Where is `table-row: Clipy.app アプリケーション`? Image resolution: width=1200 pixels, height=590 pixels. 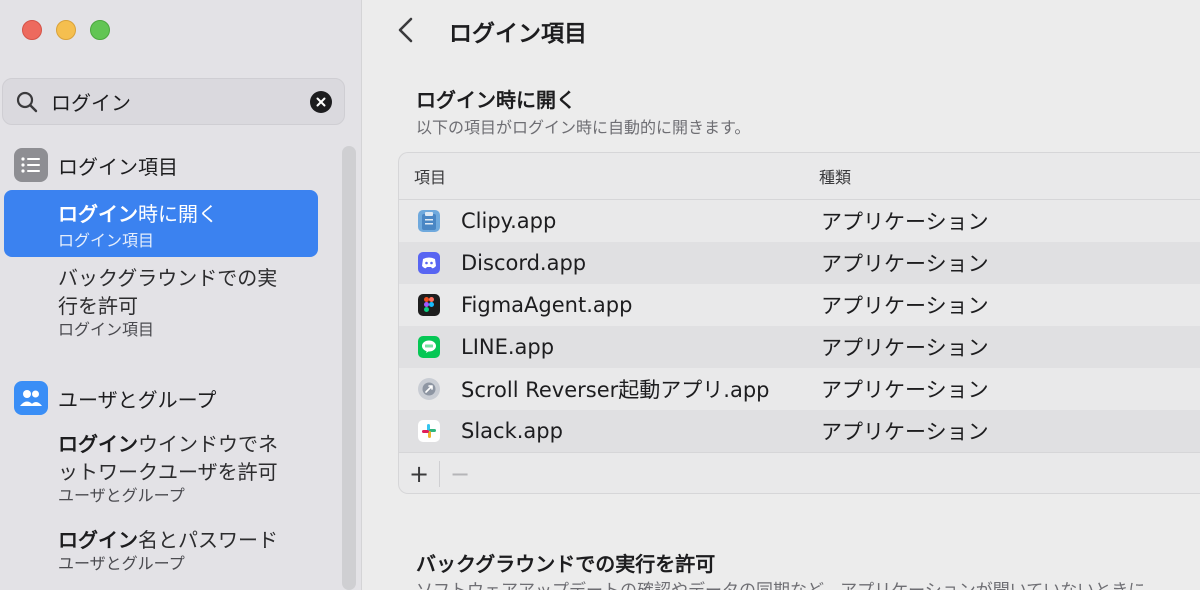
table-row: Clipy.app アプリケーション is located at coordinates (799, 221).